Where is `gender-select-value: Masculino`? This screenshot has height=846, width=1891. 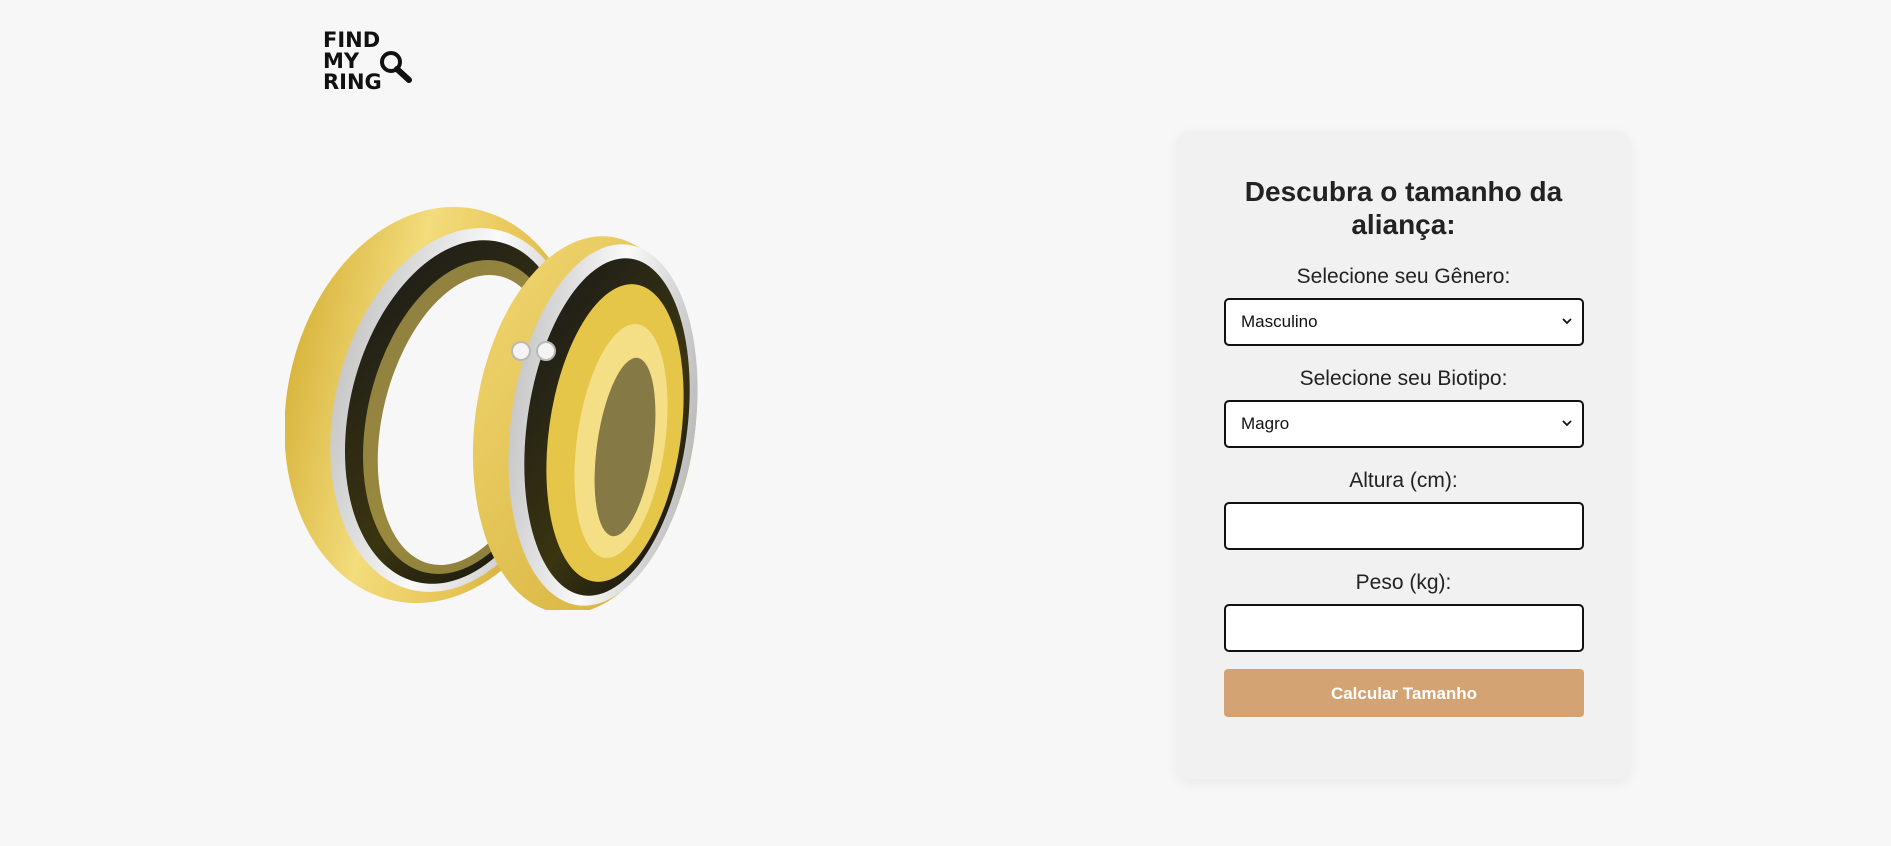 gender-select-value: Masculino is located at coordinates (1279, 321).